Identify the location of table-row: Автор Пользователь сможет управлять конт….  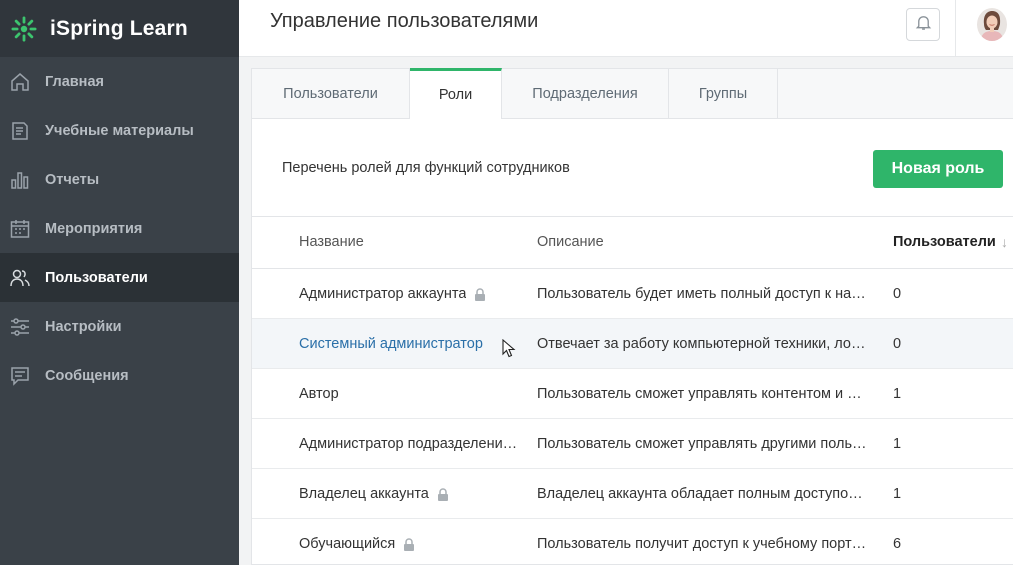
(632, 394).